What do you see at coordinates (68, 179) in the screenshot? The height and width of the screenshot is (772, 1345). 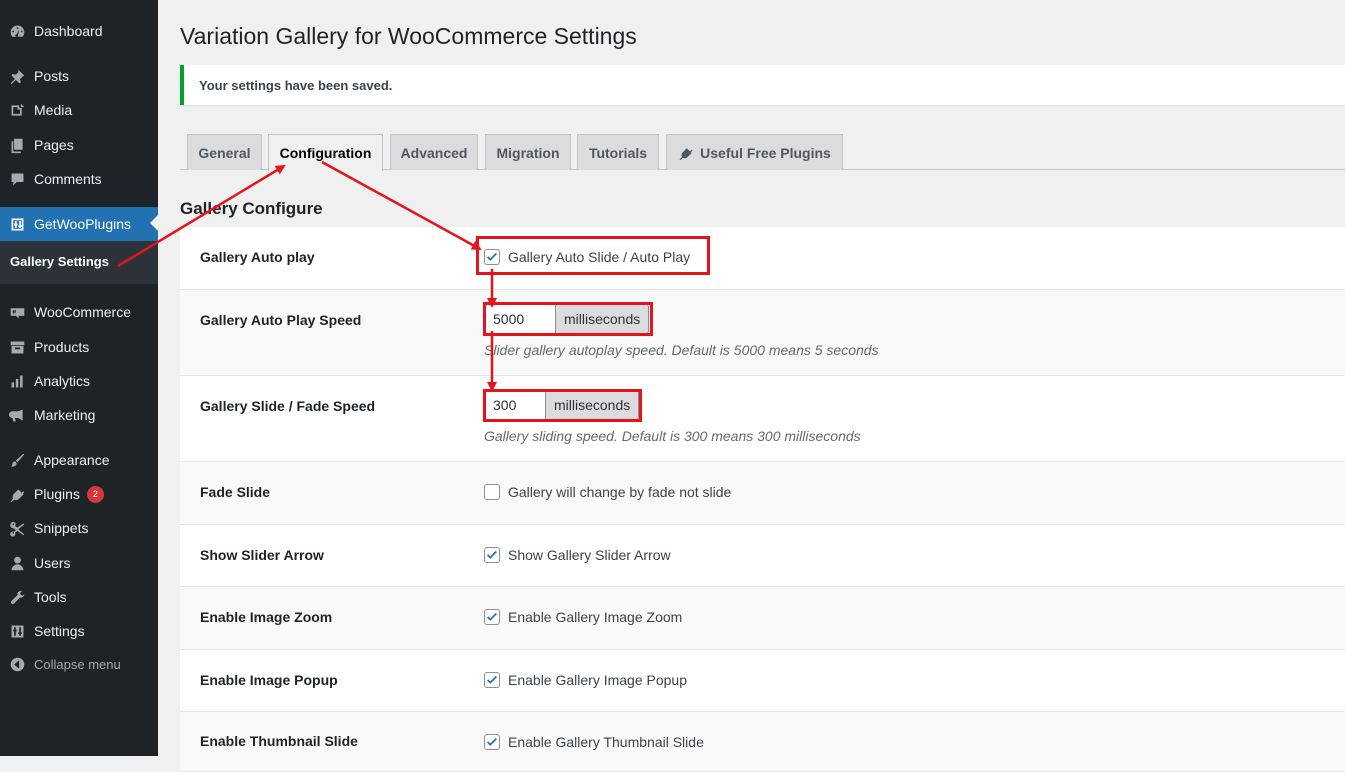 I see `sidebar-item-label: Comments` at bounding box center [68, 179].